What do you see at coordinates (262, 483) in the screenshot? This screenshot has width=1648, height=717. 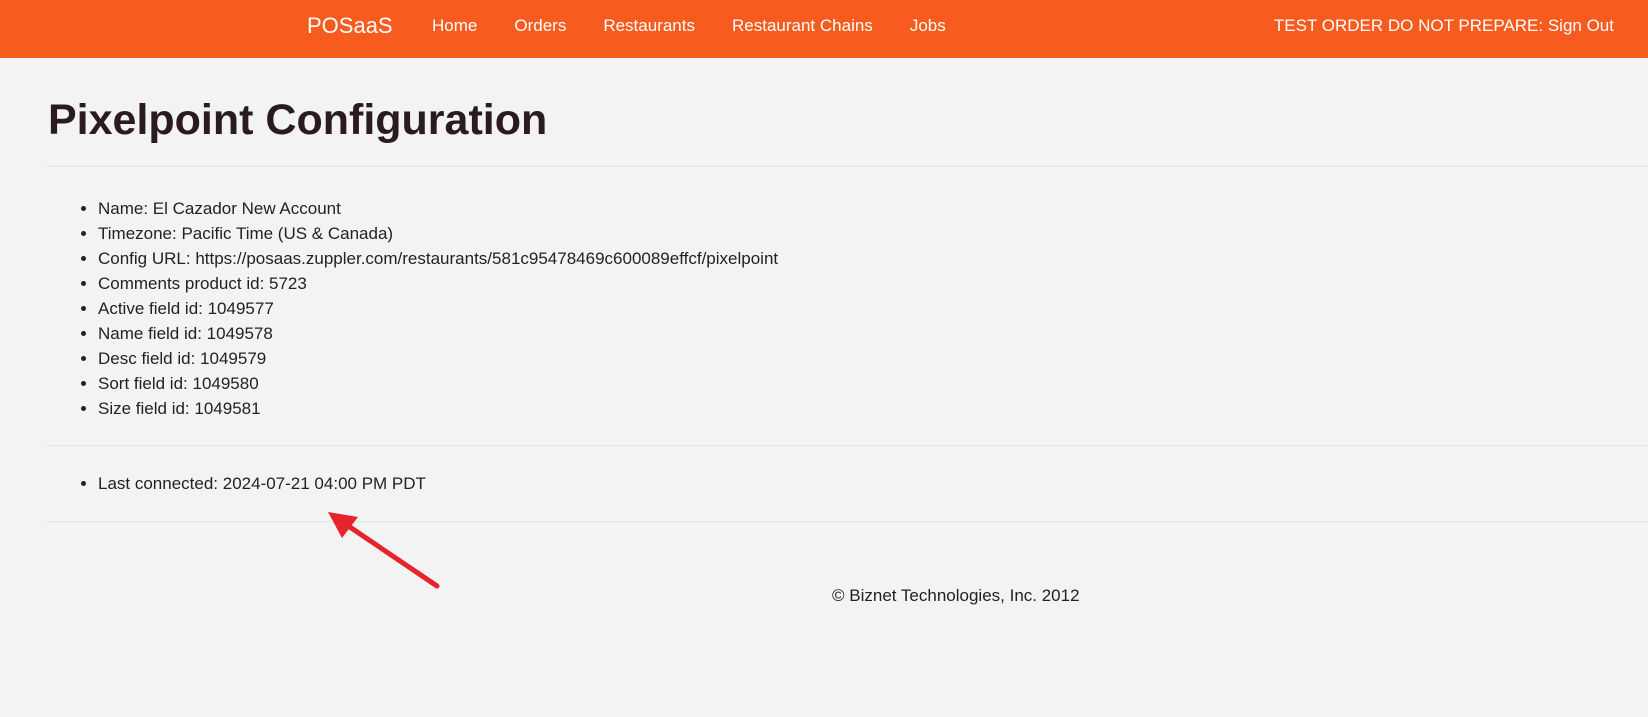 I see `last-connected: Last connected: 2024-07-21 04:00 PM PDT` at bounding box center [262, 483].